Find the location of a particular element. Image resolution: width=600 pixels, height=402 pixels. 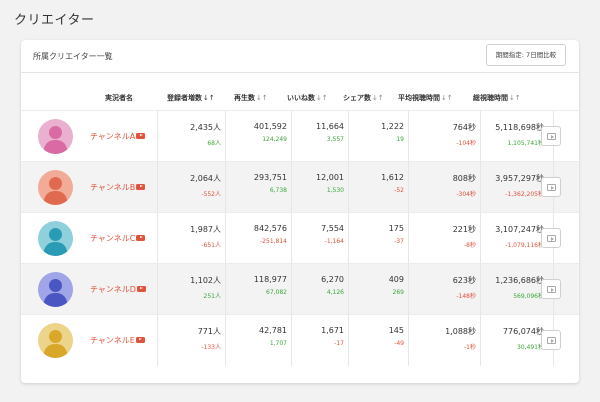

views-value: 118,977 is located at coordinates (270, 279).